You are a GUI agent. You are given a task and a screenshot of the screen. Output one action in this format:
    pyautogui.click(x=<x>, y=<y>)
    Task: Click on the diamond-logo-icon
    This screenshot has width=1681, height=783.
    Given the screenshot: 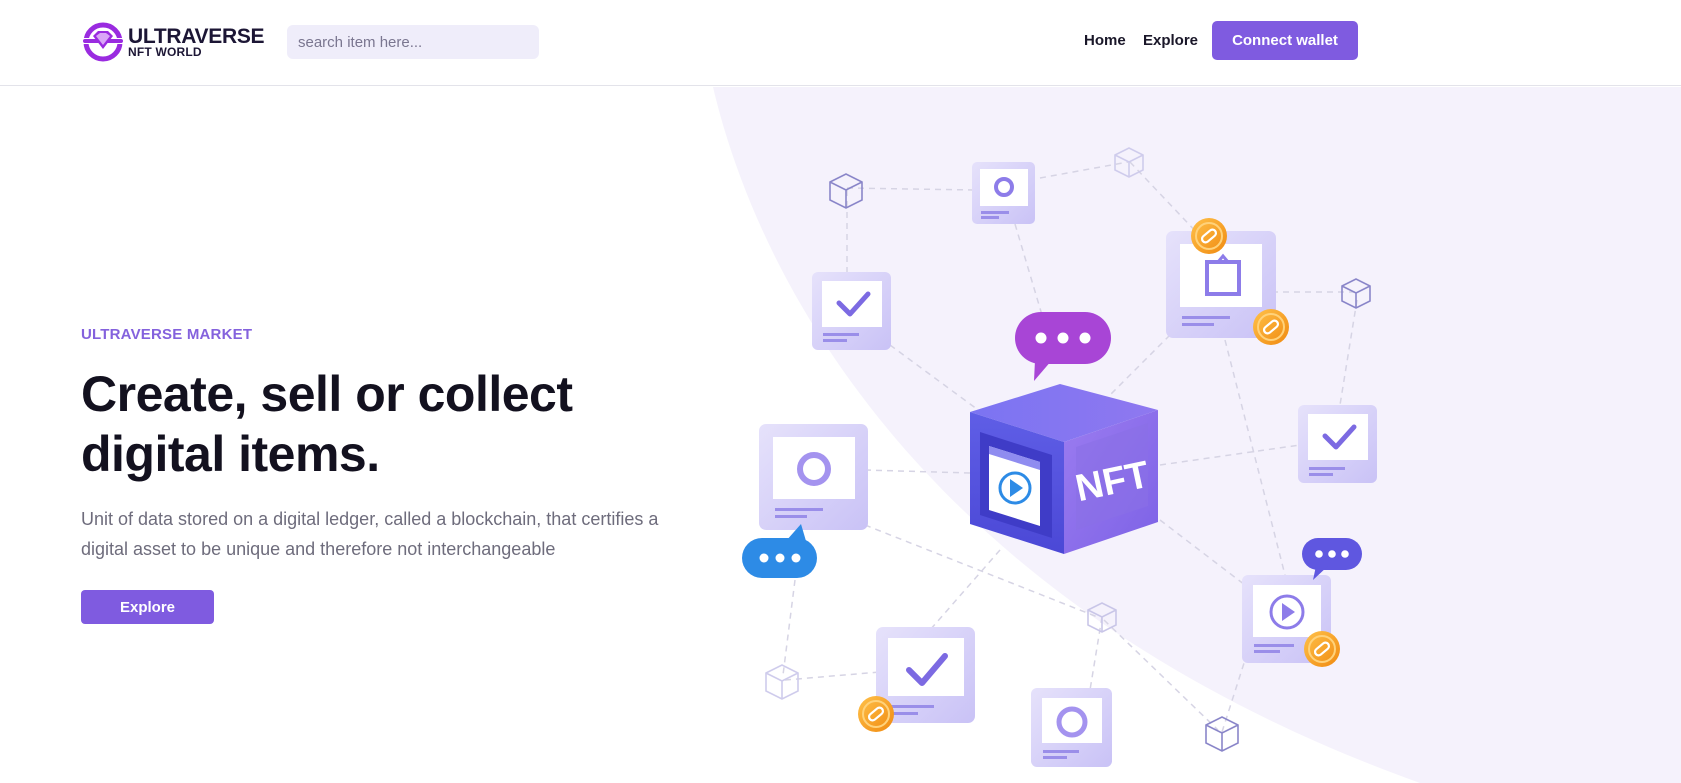 What is the action you would take?
    pyautogui.click(x=103, y=42)
    